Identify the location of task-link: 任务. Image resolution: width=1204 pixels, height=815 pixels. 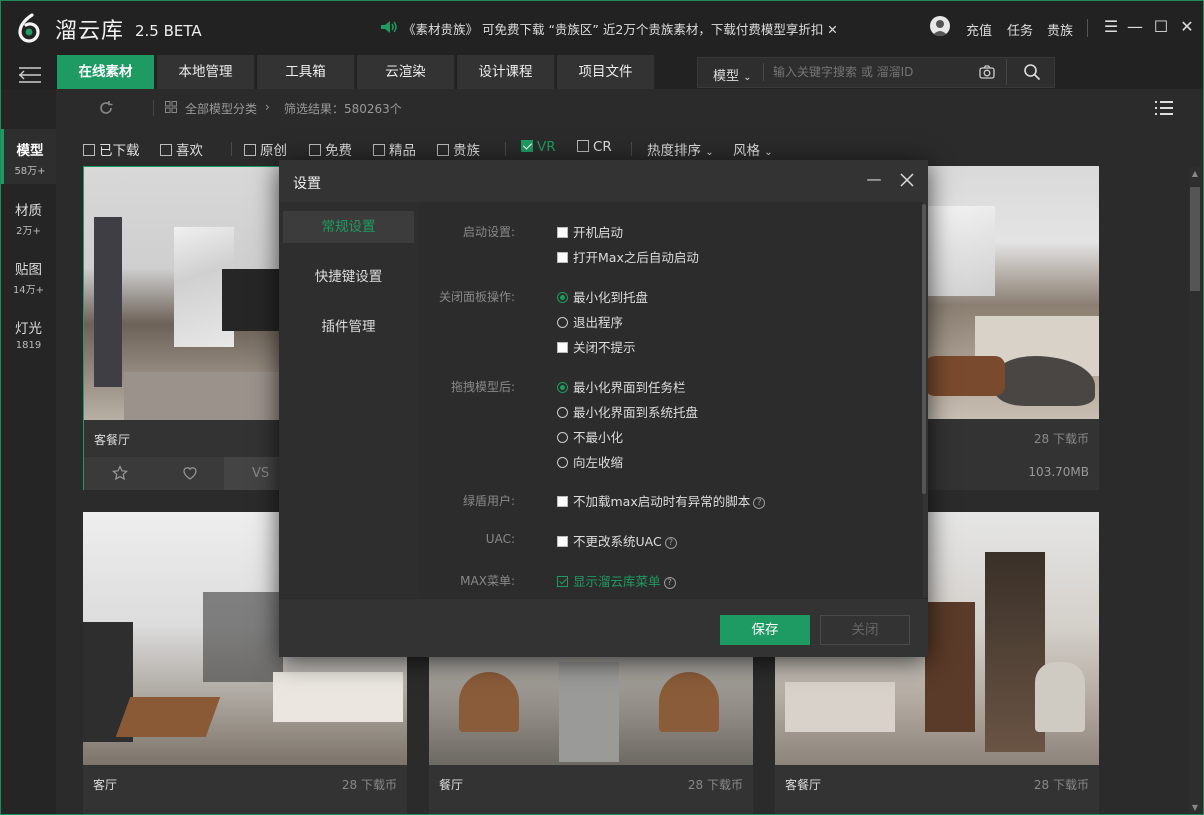
(1020, 29).